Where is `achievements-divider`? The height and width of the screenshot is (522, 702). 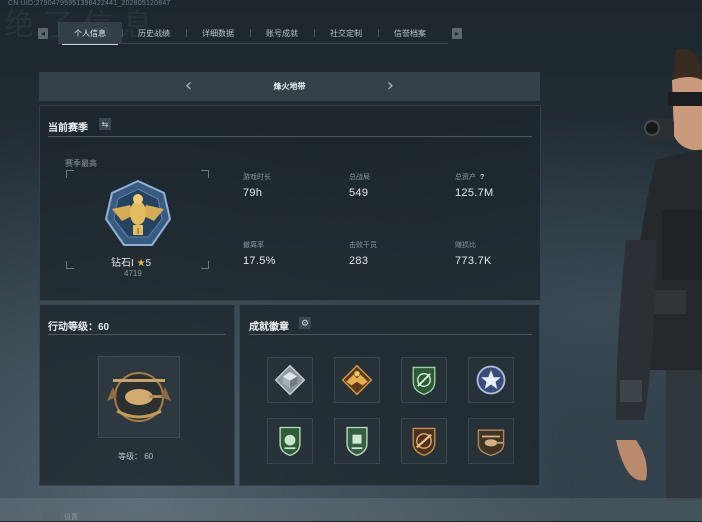
achievements-divider is located at coordinates (390, 334).